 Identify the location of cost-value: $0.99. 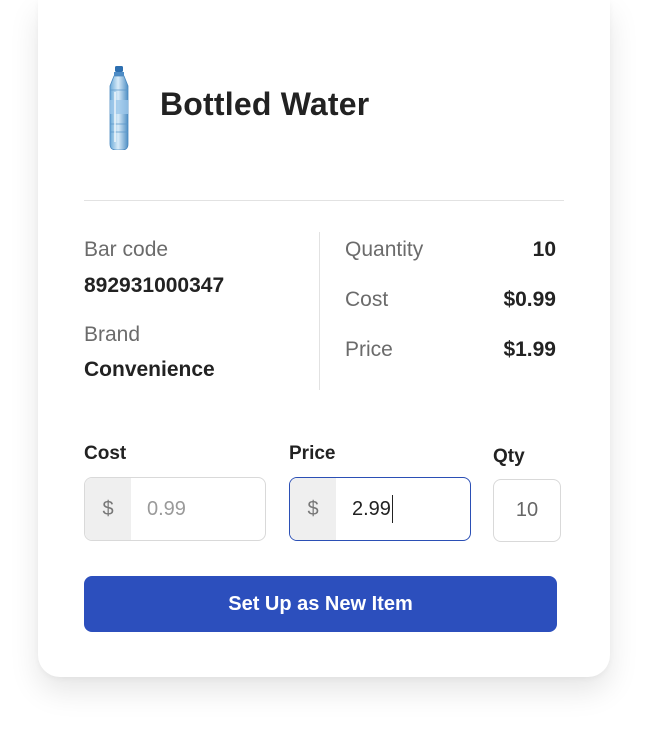
(529, 299).